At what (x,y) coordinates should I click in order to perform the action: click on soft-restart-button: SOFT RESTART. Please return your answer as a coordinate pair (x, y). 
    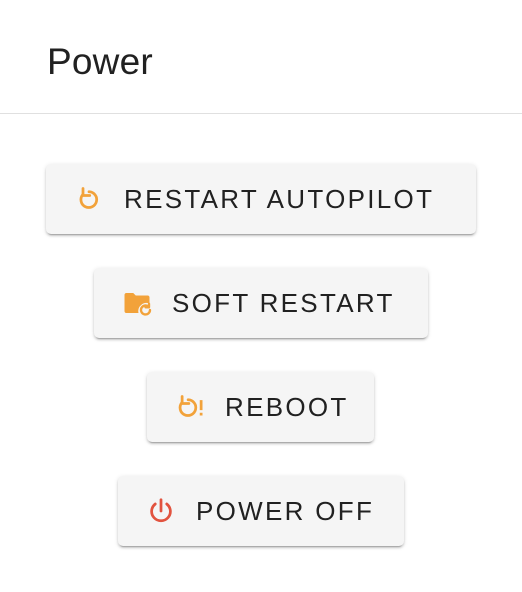
    Looking at the image, I should click on (261, 303).